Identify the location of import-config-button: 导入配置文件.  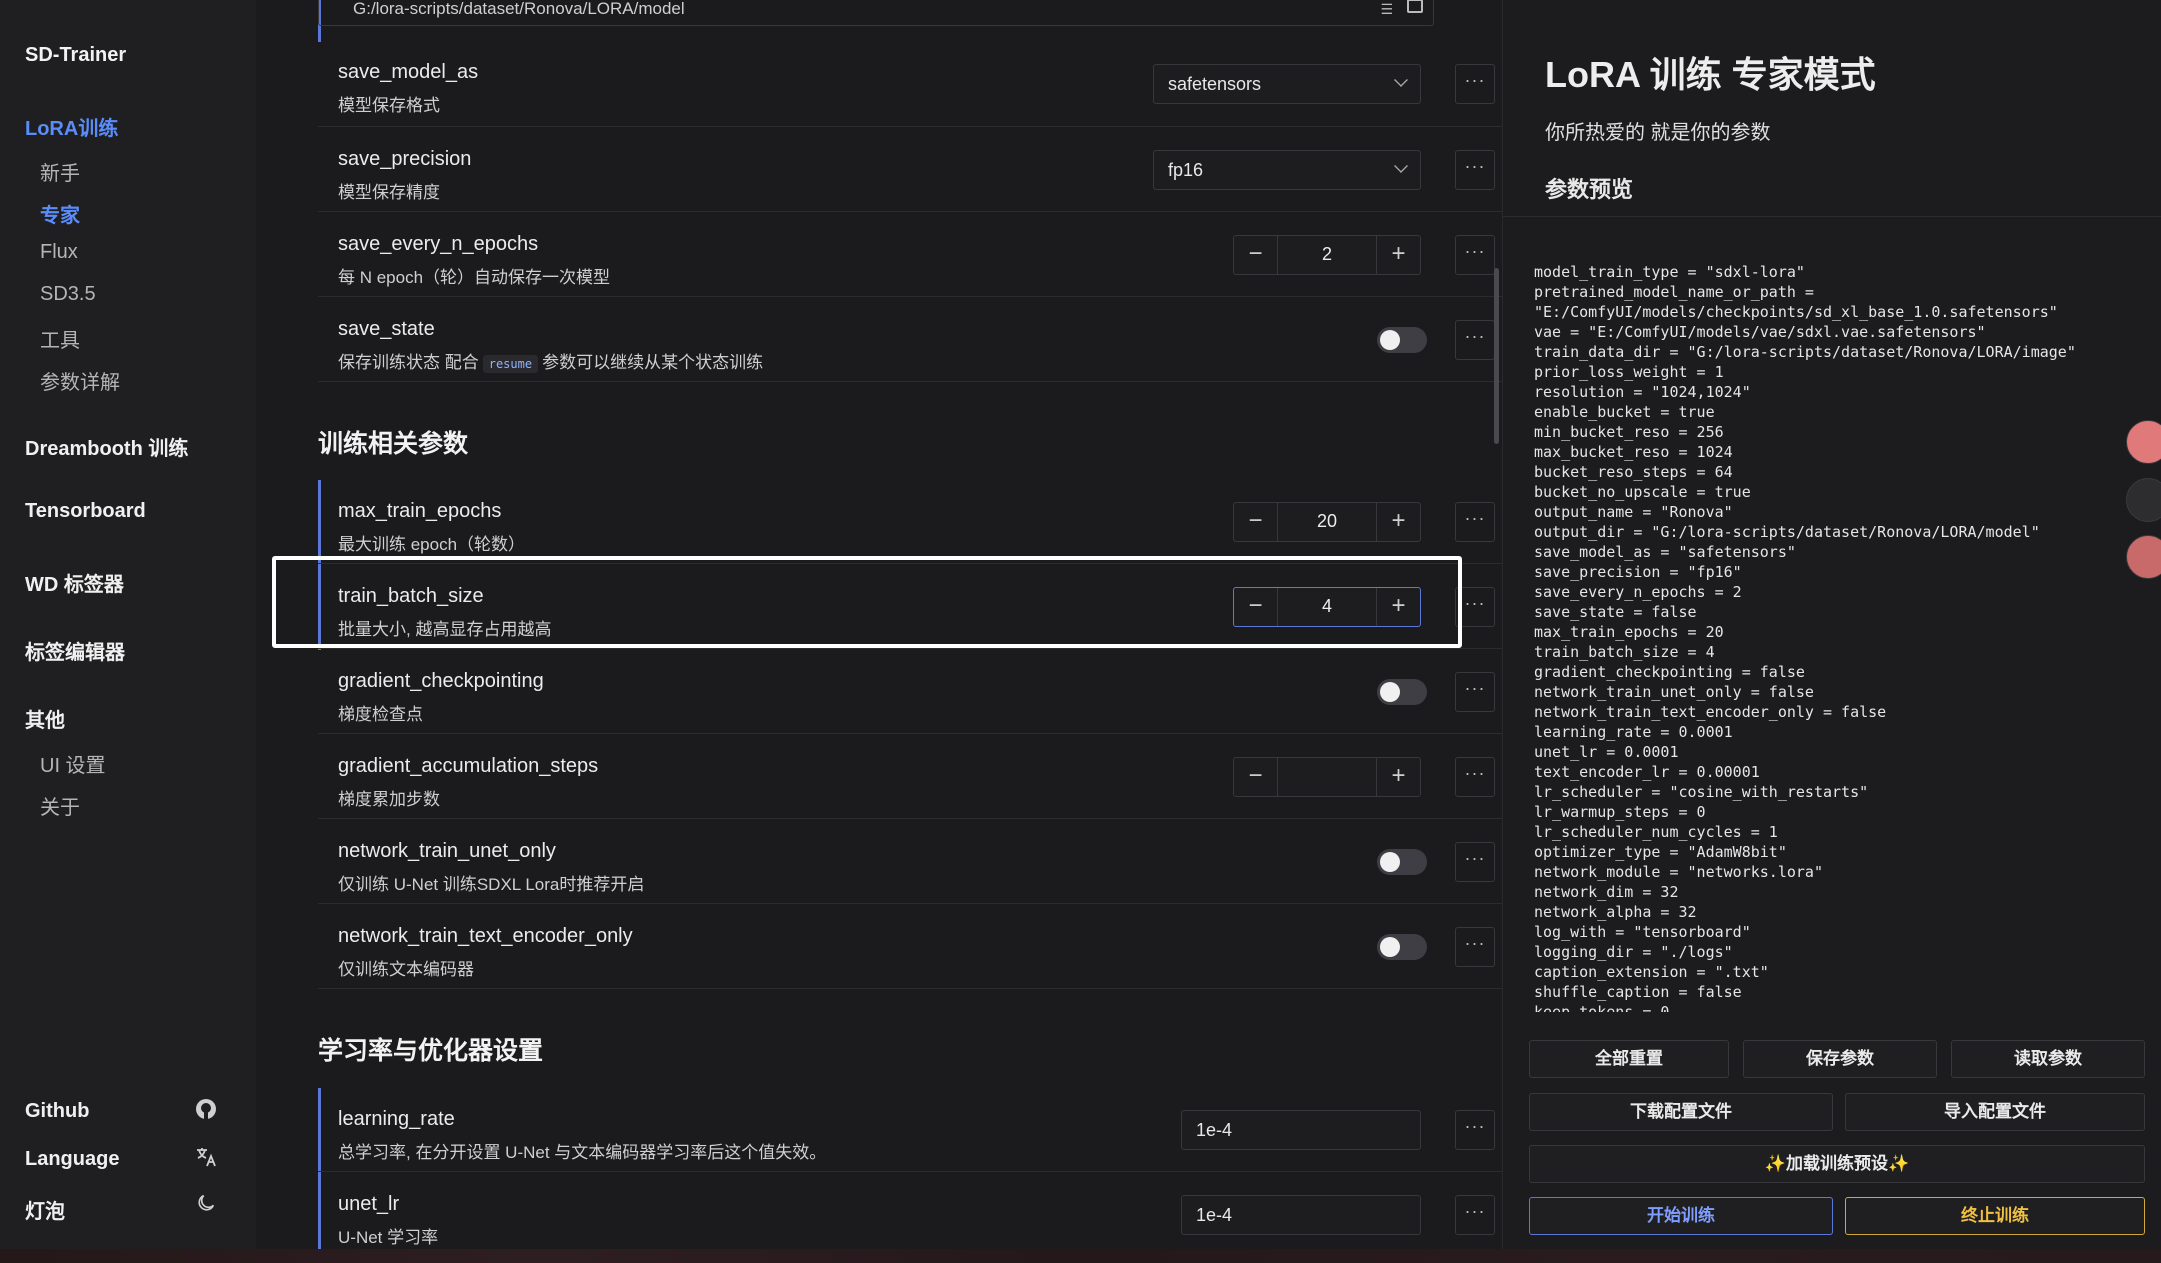
(1995, 1112).